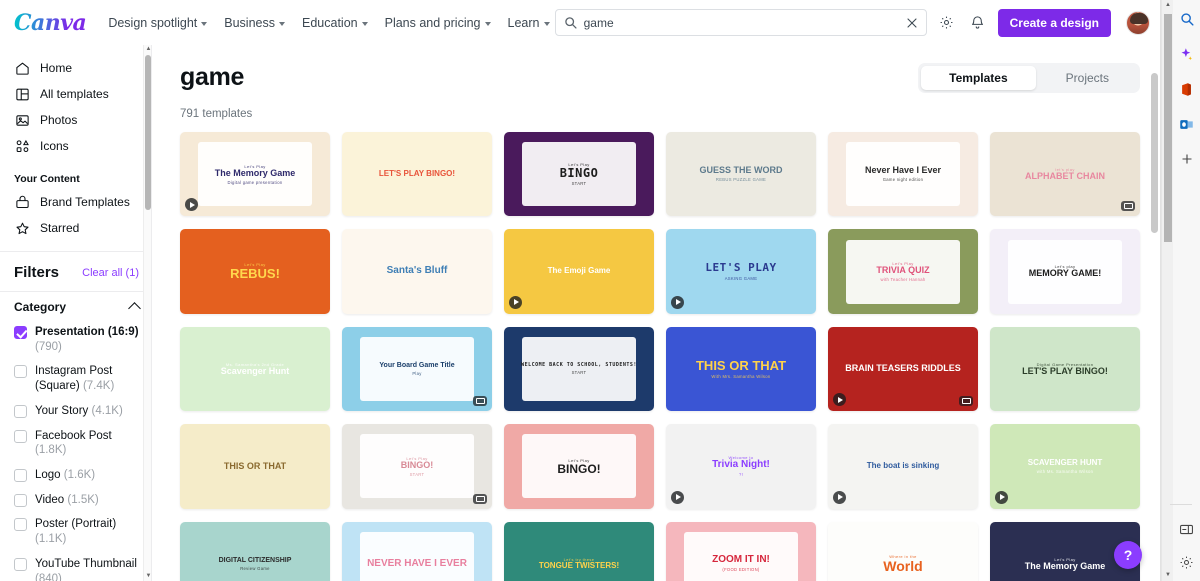 The image size is (1200, 581). Describe the element at coordinates (77, 531) in the screenshot. I see `category-poster-portrait: Poster (Portrait) (1.1K)` at that location.